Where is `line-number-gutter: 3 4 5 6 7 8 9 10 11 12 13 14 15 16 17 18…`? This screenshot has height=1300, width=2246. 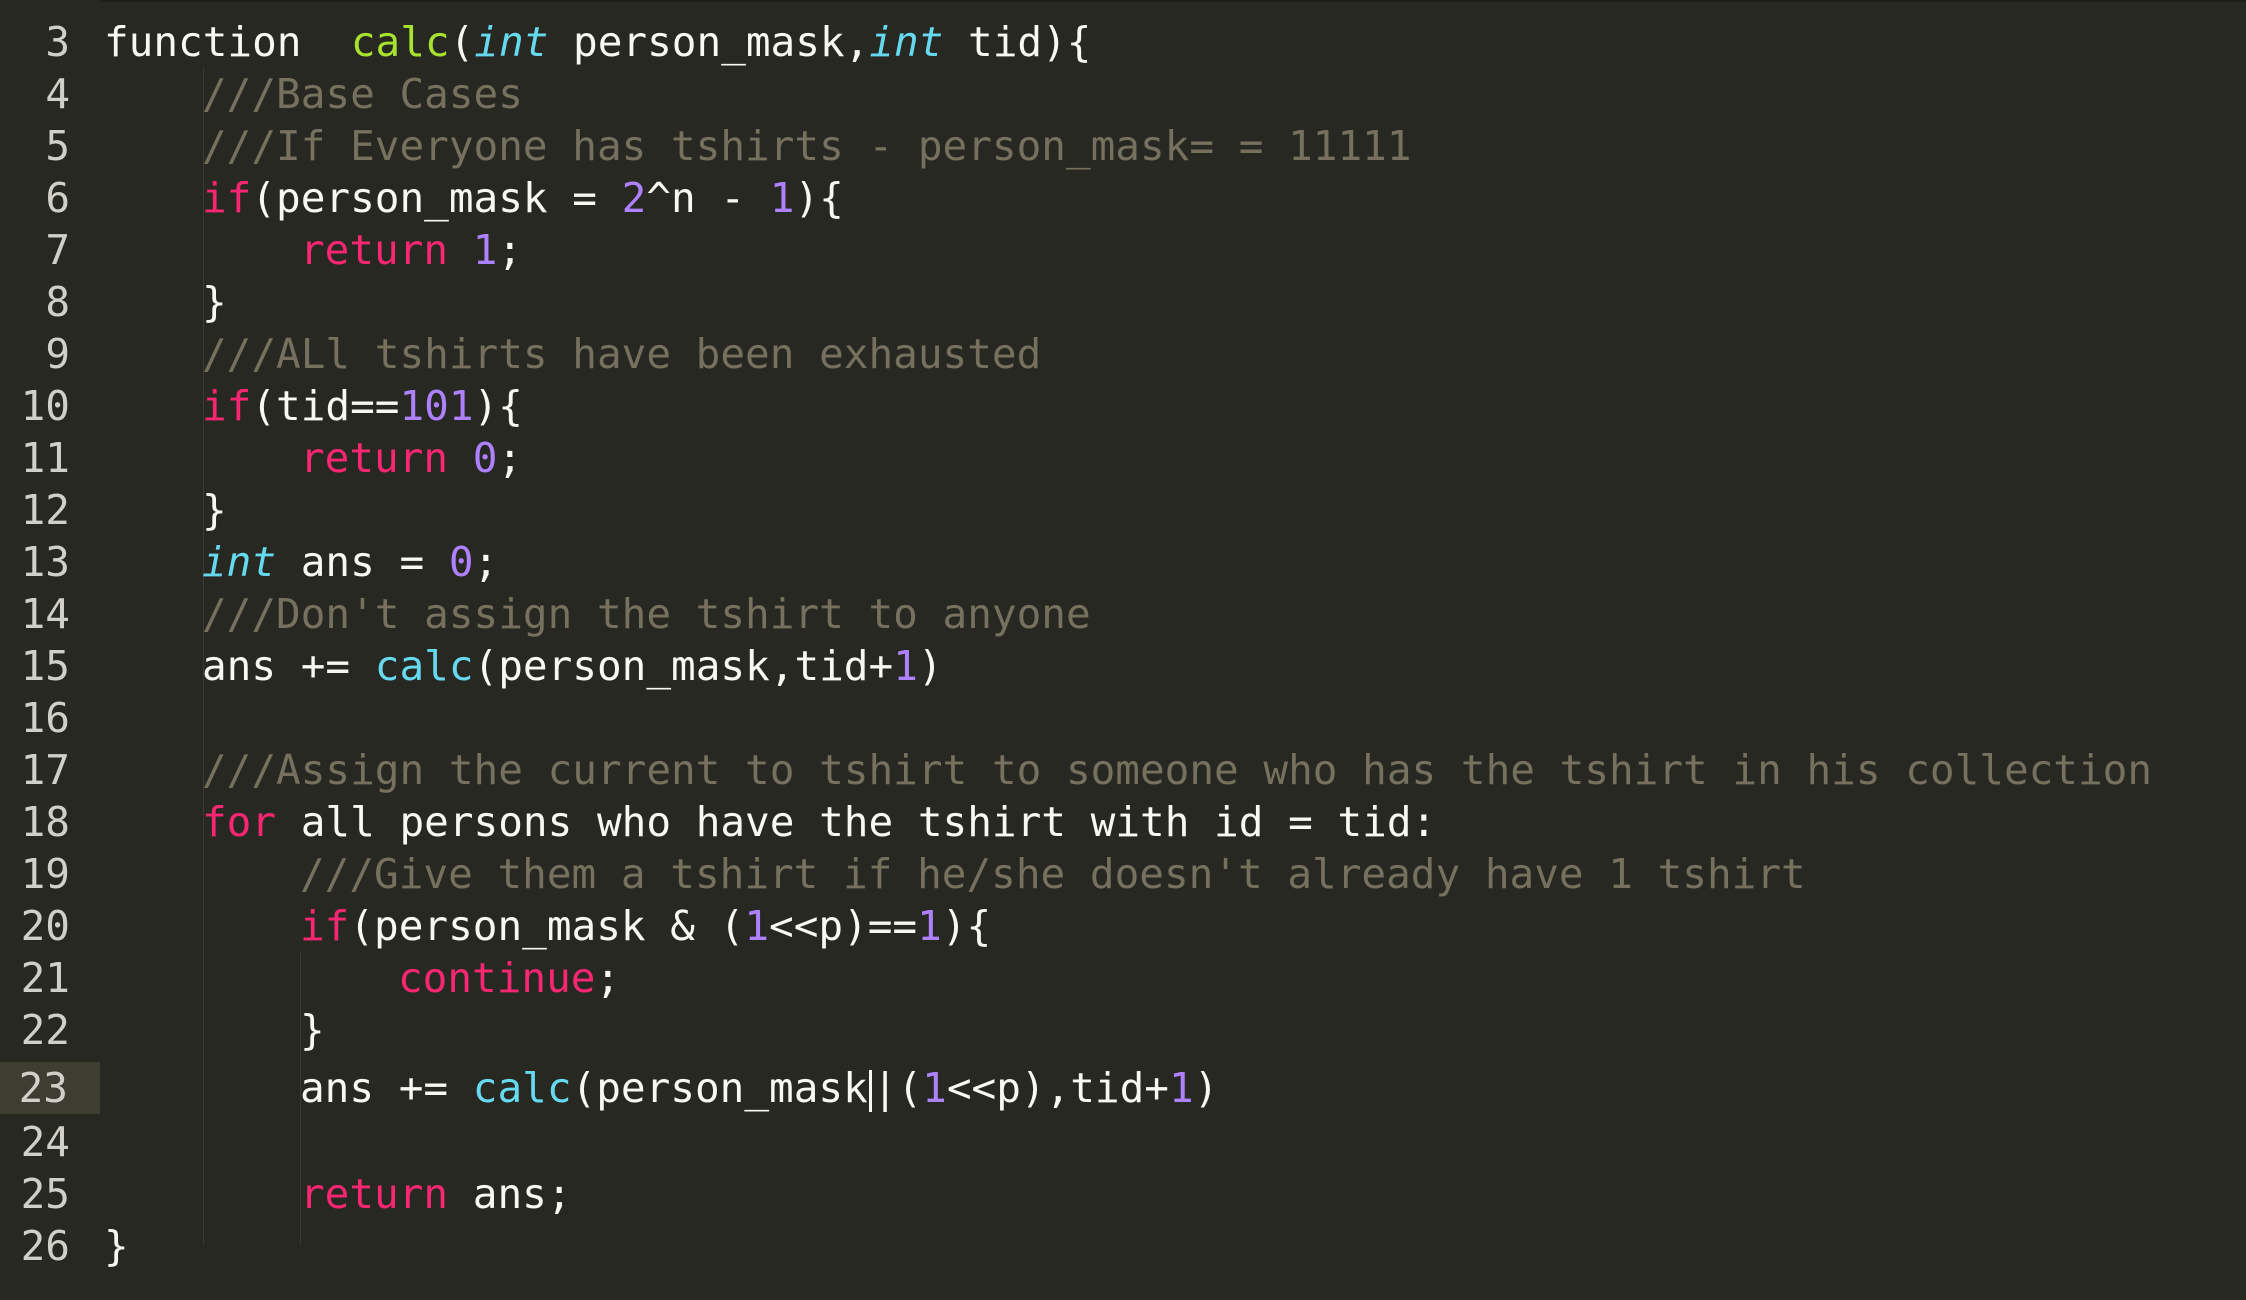
line-number-gutter: 3 4 5 6 7 8 9 10 11 12 13 14 15 16 17 18… is located at coordinates (50, 650).